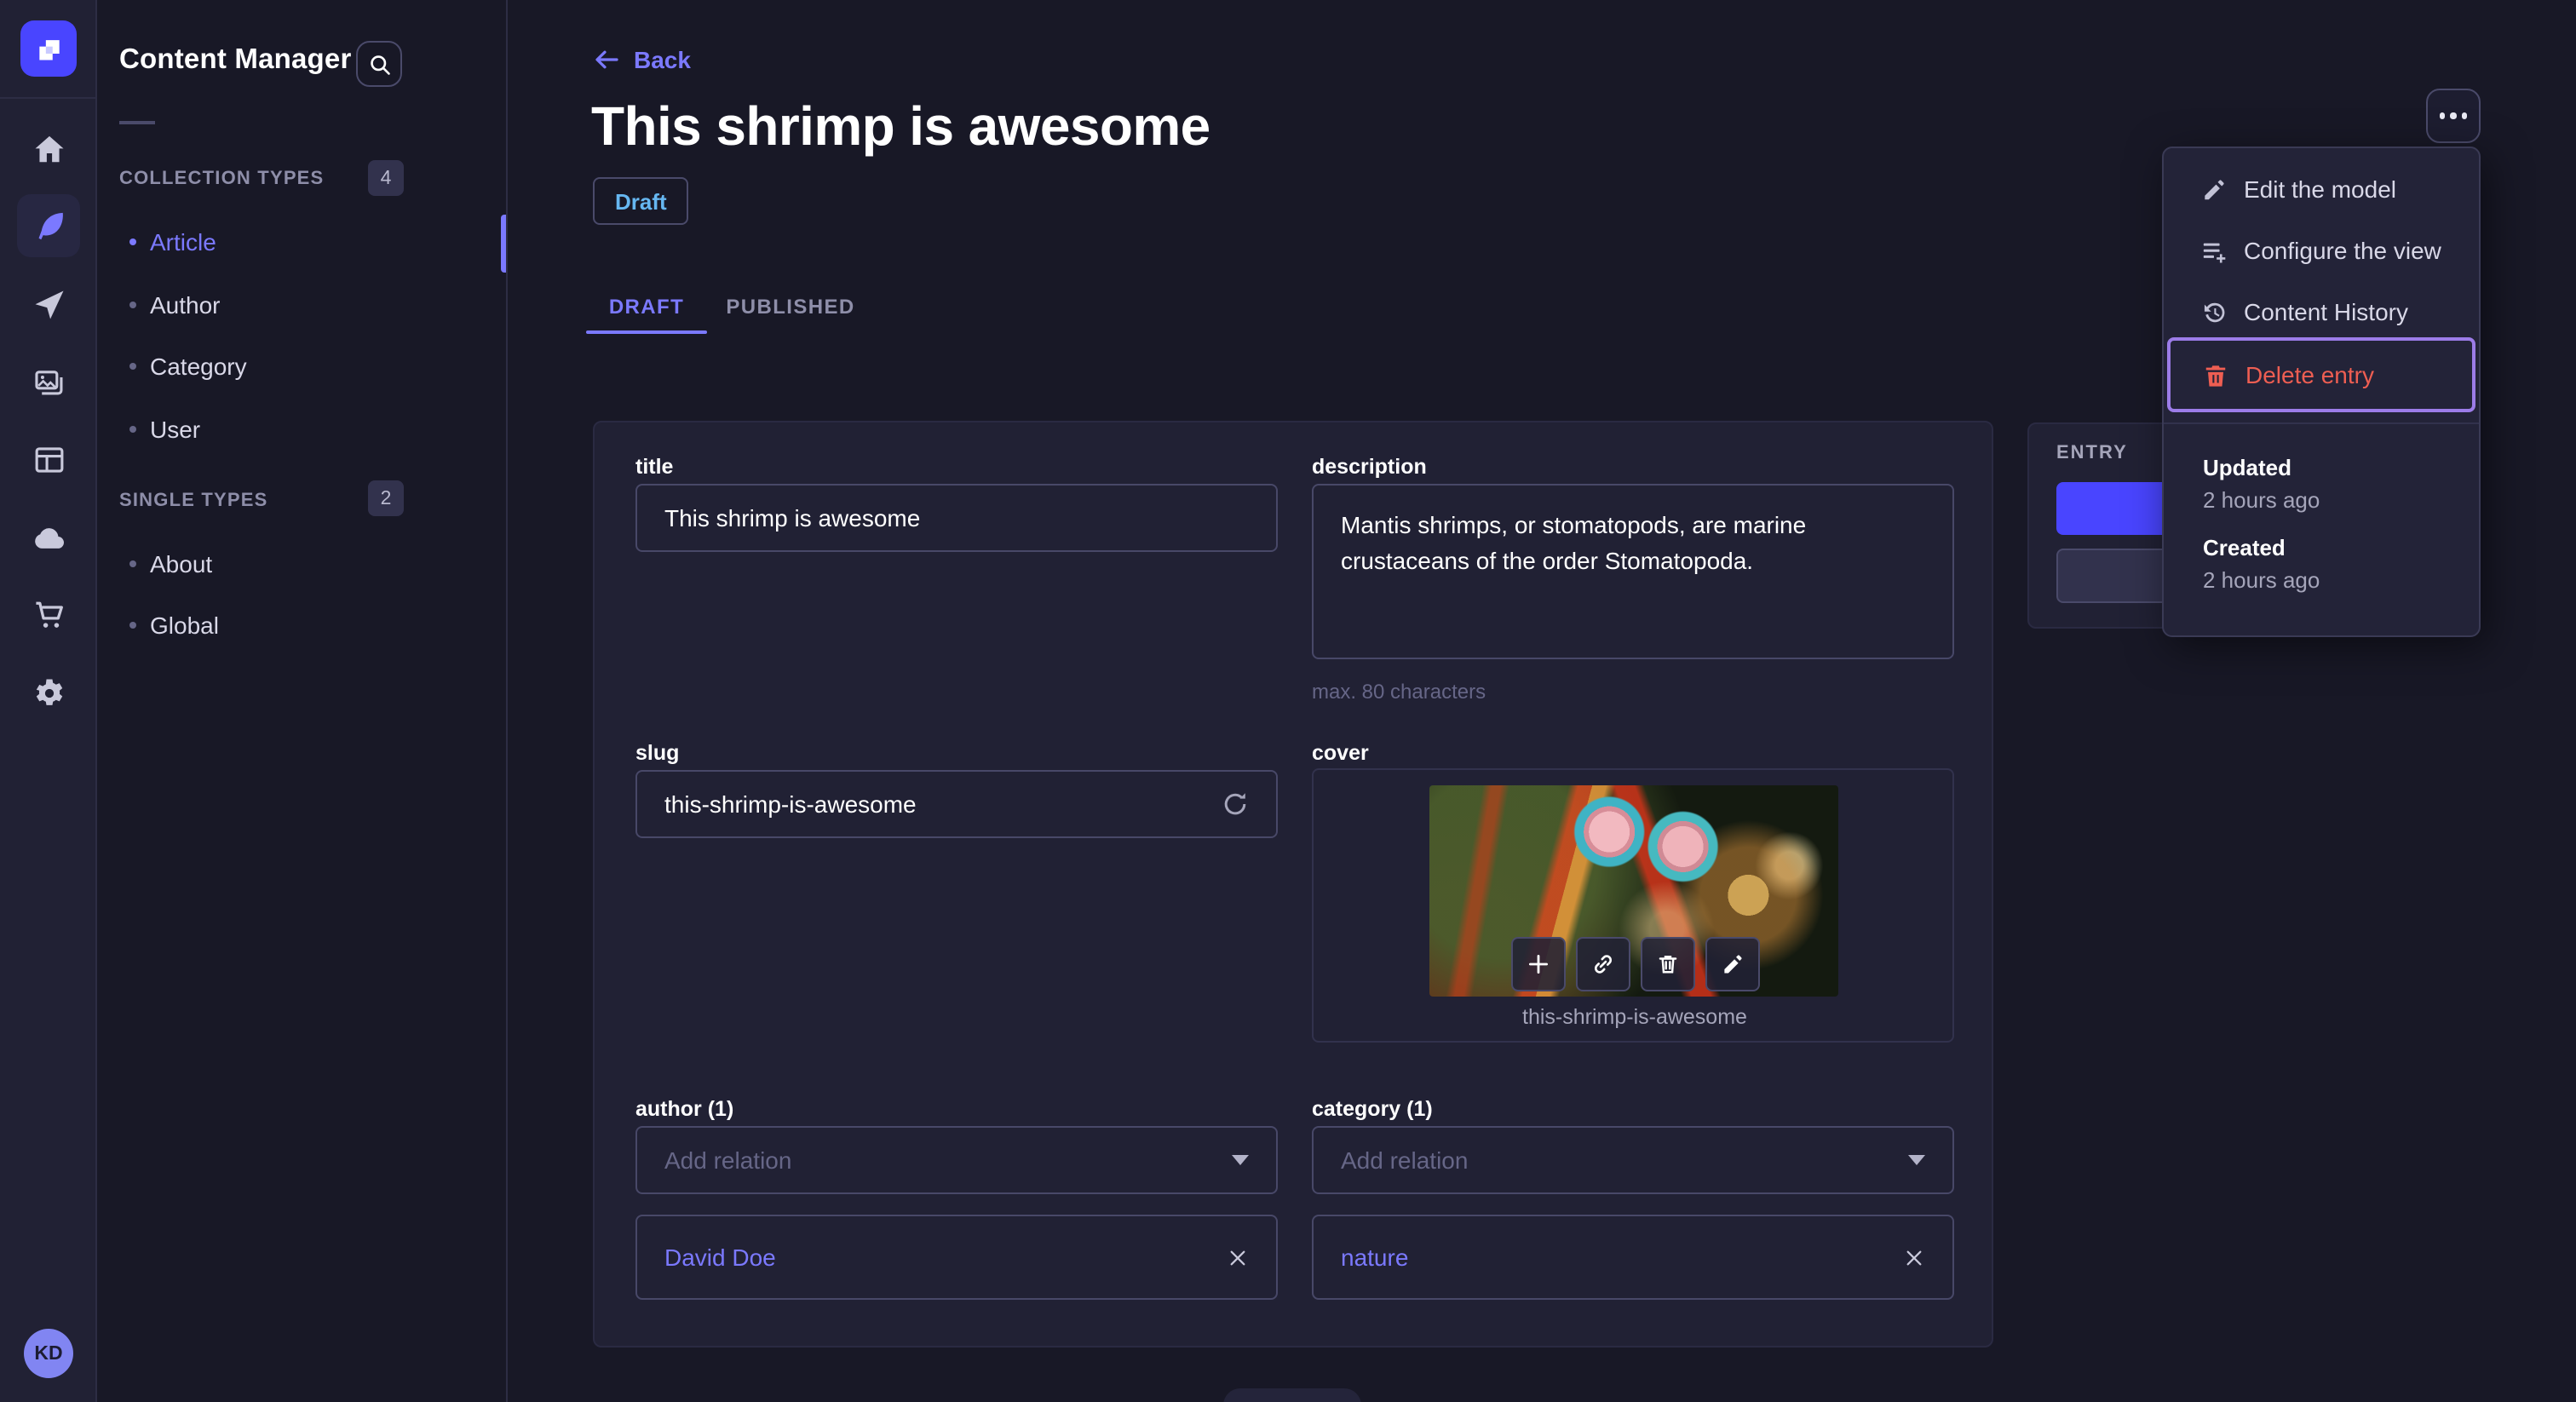 This screenshot has height=1402, width=2576. What do you see at coordinates (957, 804) in the screenshot?
I see `slug-input: this-shrimp-is-awesome` at bounding box center [957, 804].